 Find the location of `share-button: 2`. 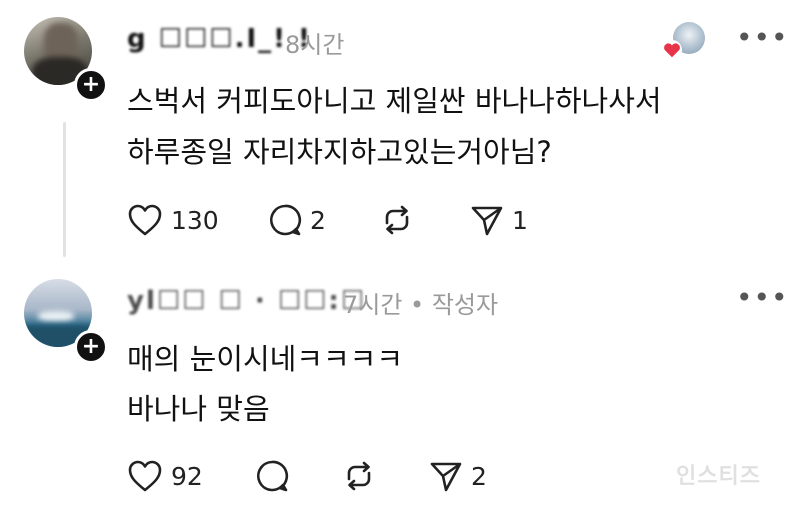

share-button: 2 is located at coordinates (458, 476).